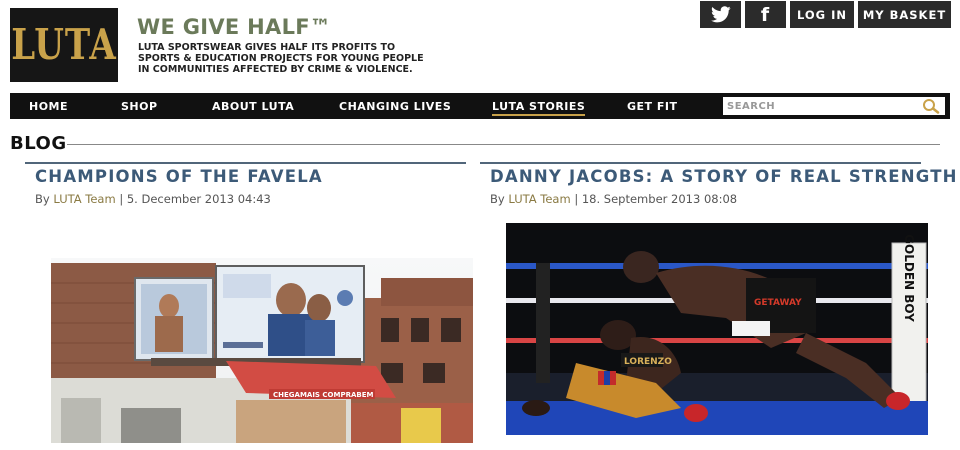 The height and width of the screenshot is (450, 960). What do you see at coordinates (503, 144) in the screenshot?
I see `title-divider` at bounding box center [503, 144].